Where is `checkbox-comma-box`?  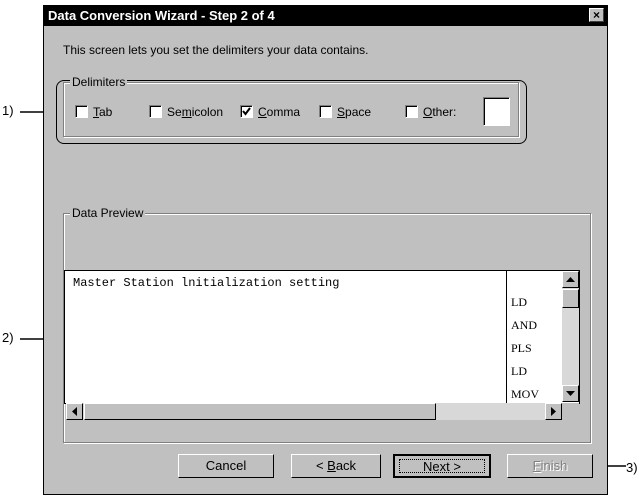 checkbox-comma-box is located at coordinates (246, 111).